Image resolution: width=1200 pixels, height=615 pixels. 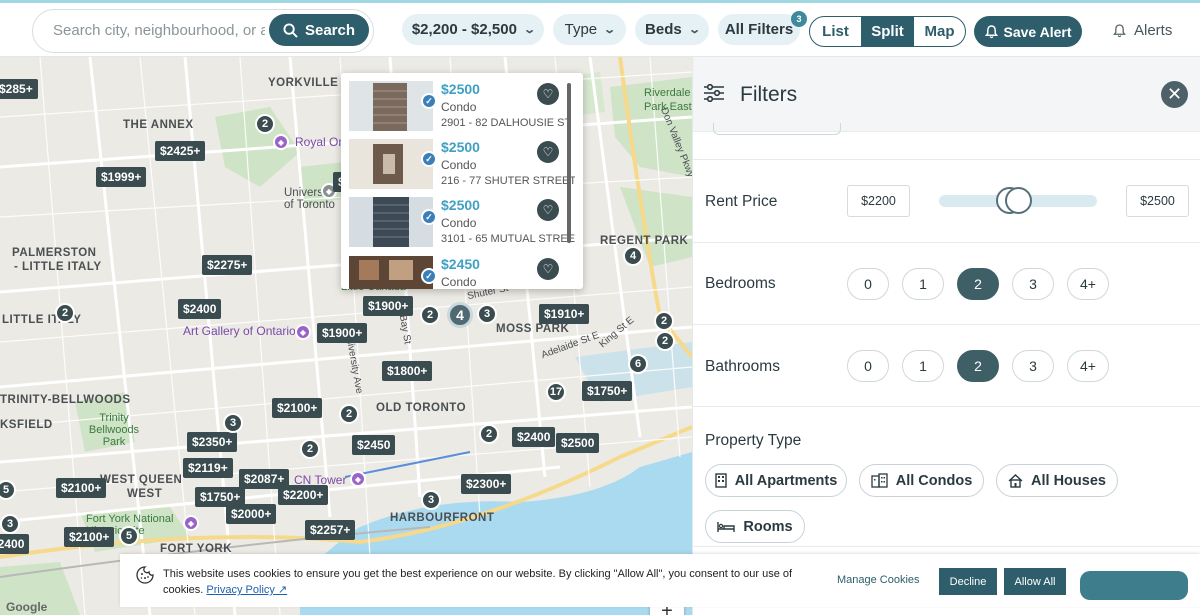 What do you see at coordinates (968, 581) in the screenshot?
I see `decline-cookies-button: Decline` at bounding box center [968, 581].